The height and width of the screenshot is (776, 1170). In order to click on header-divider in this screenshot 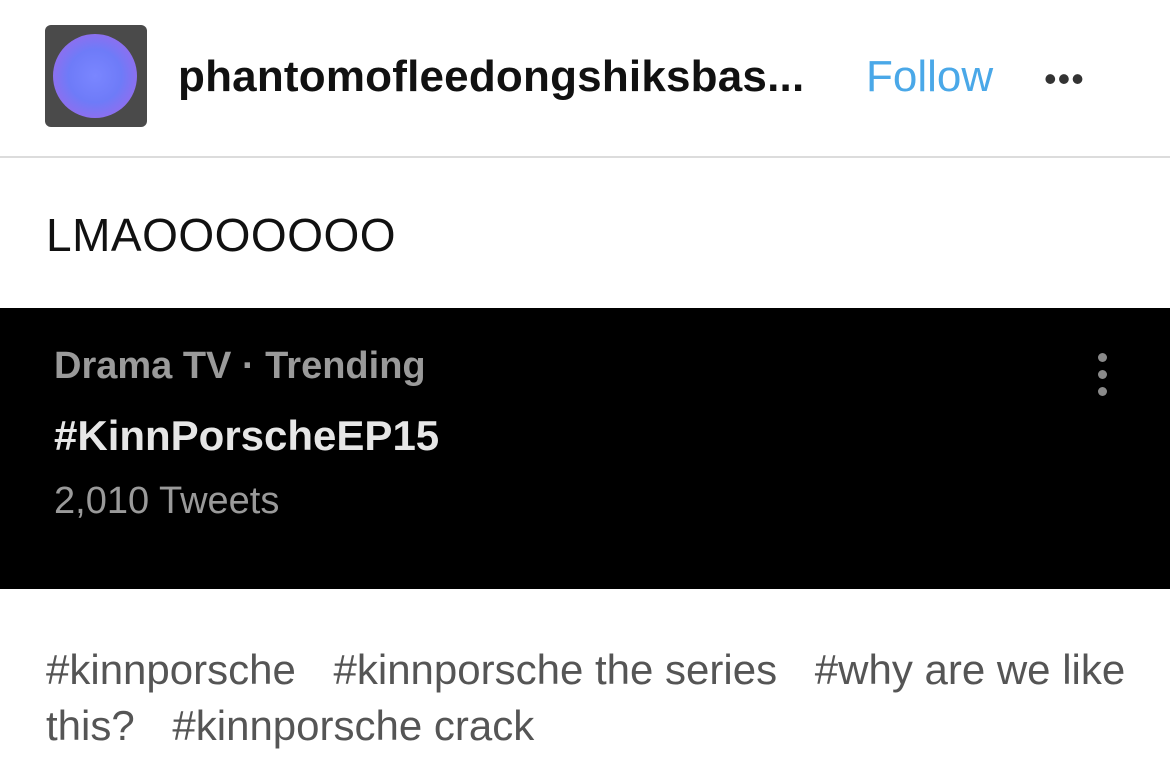, I will do `click(585, 157)`.